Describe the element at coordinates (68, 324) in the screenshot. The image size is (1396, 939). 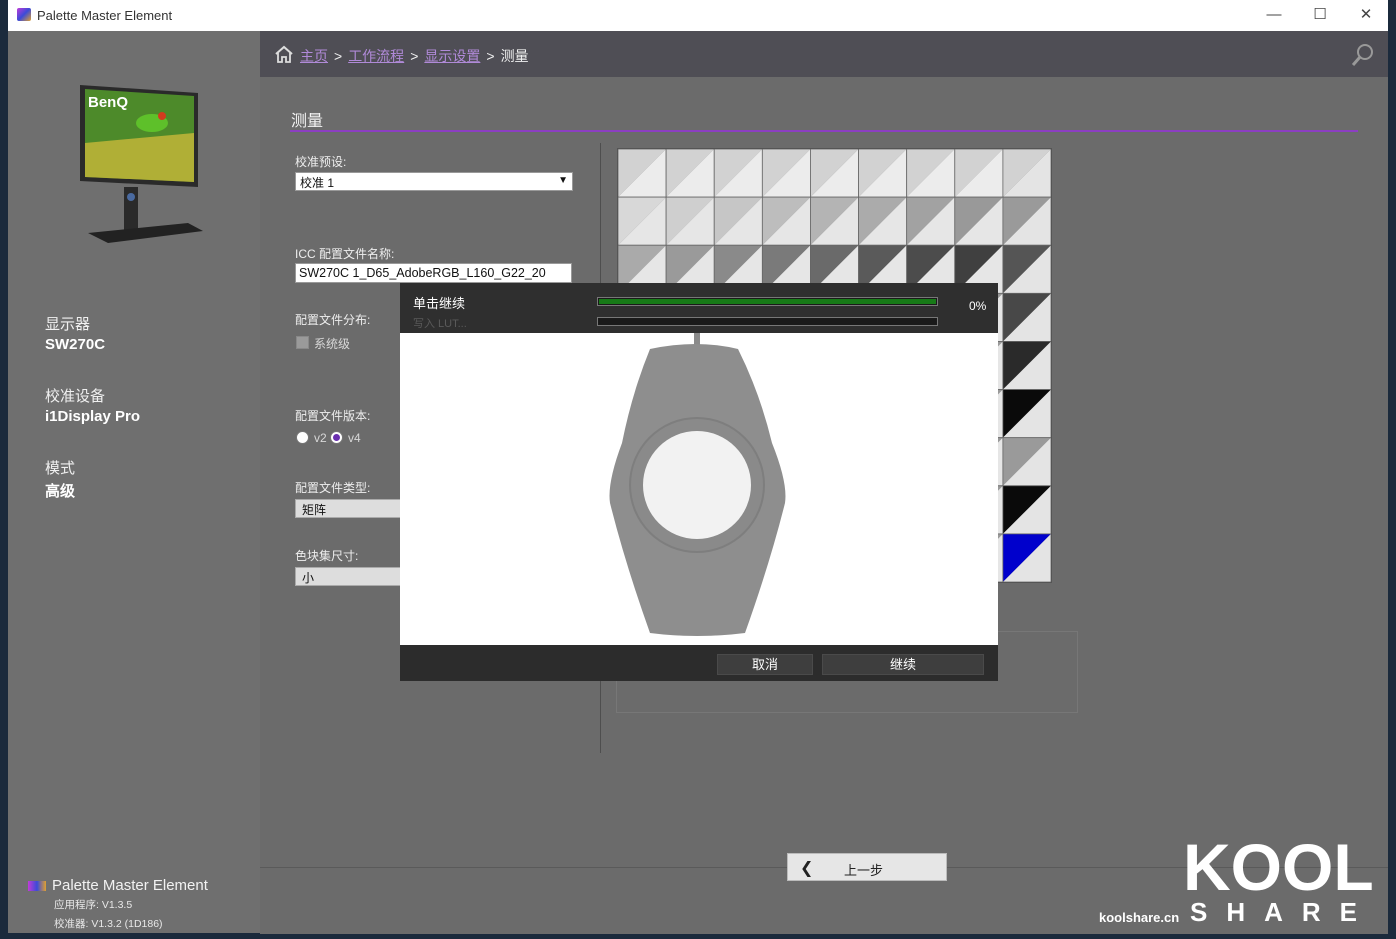
I see `display-label: 显示器` at that location.